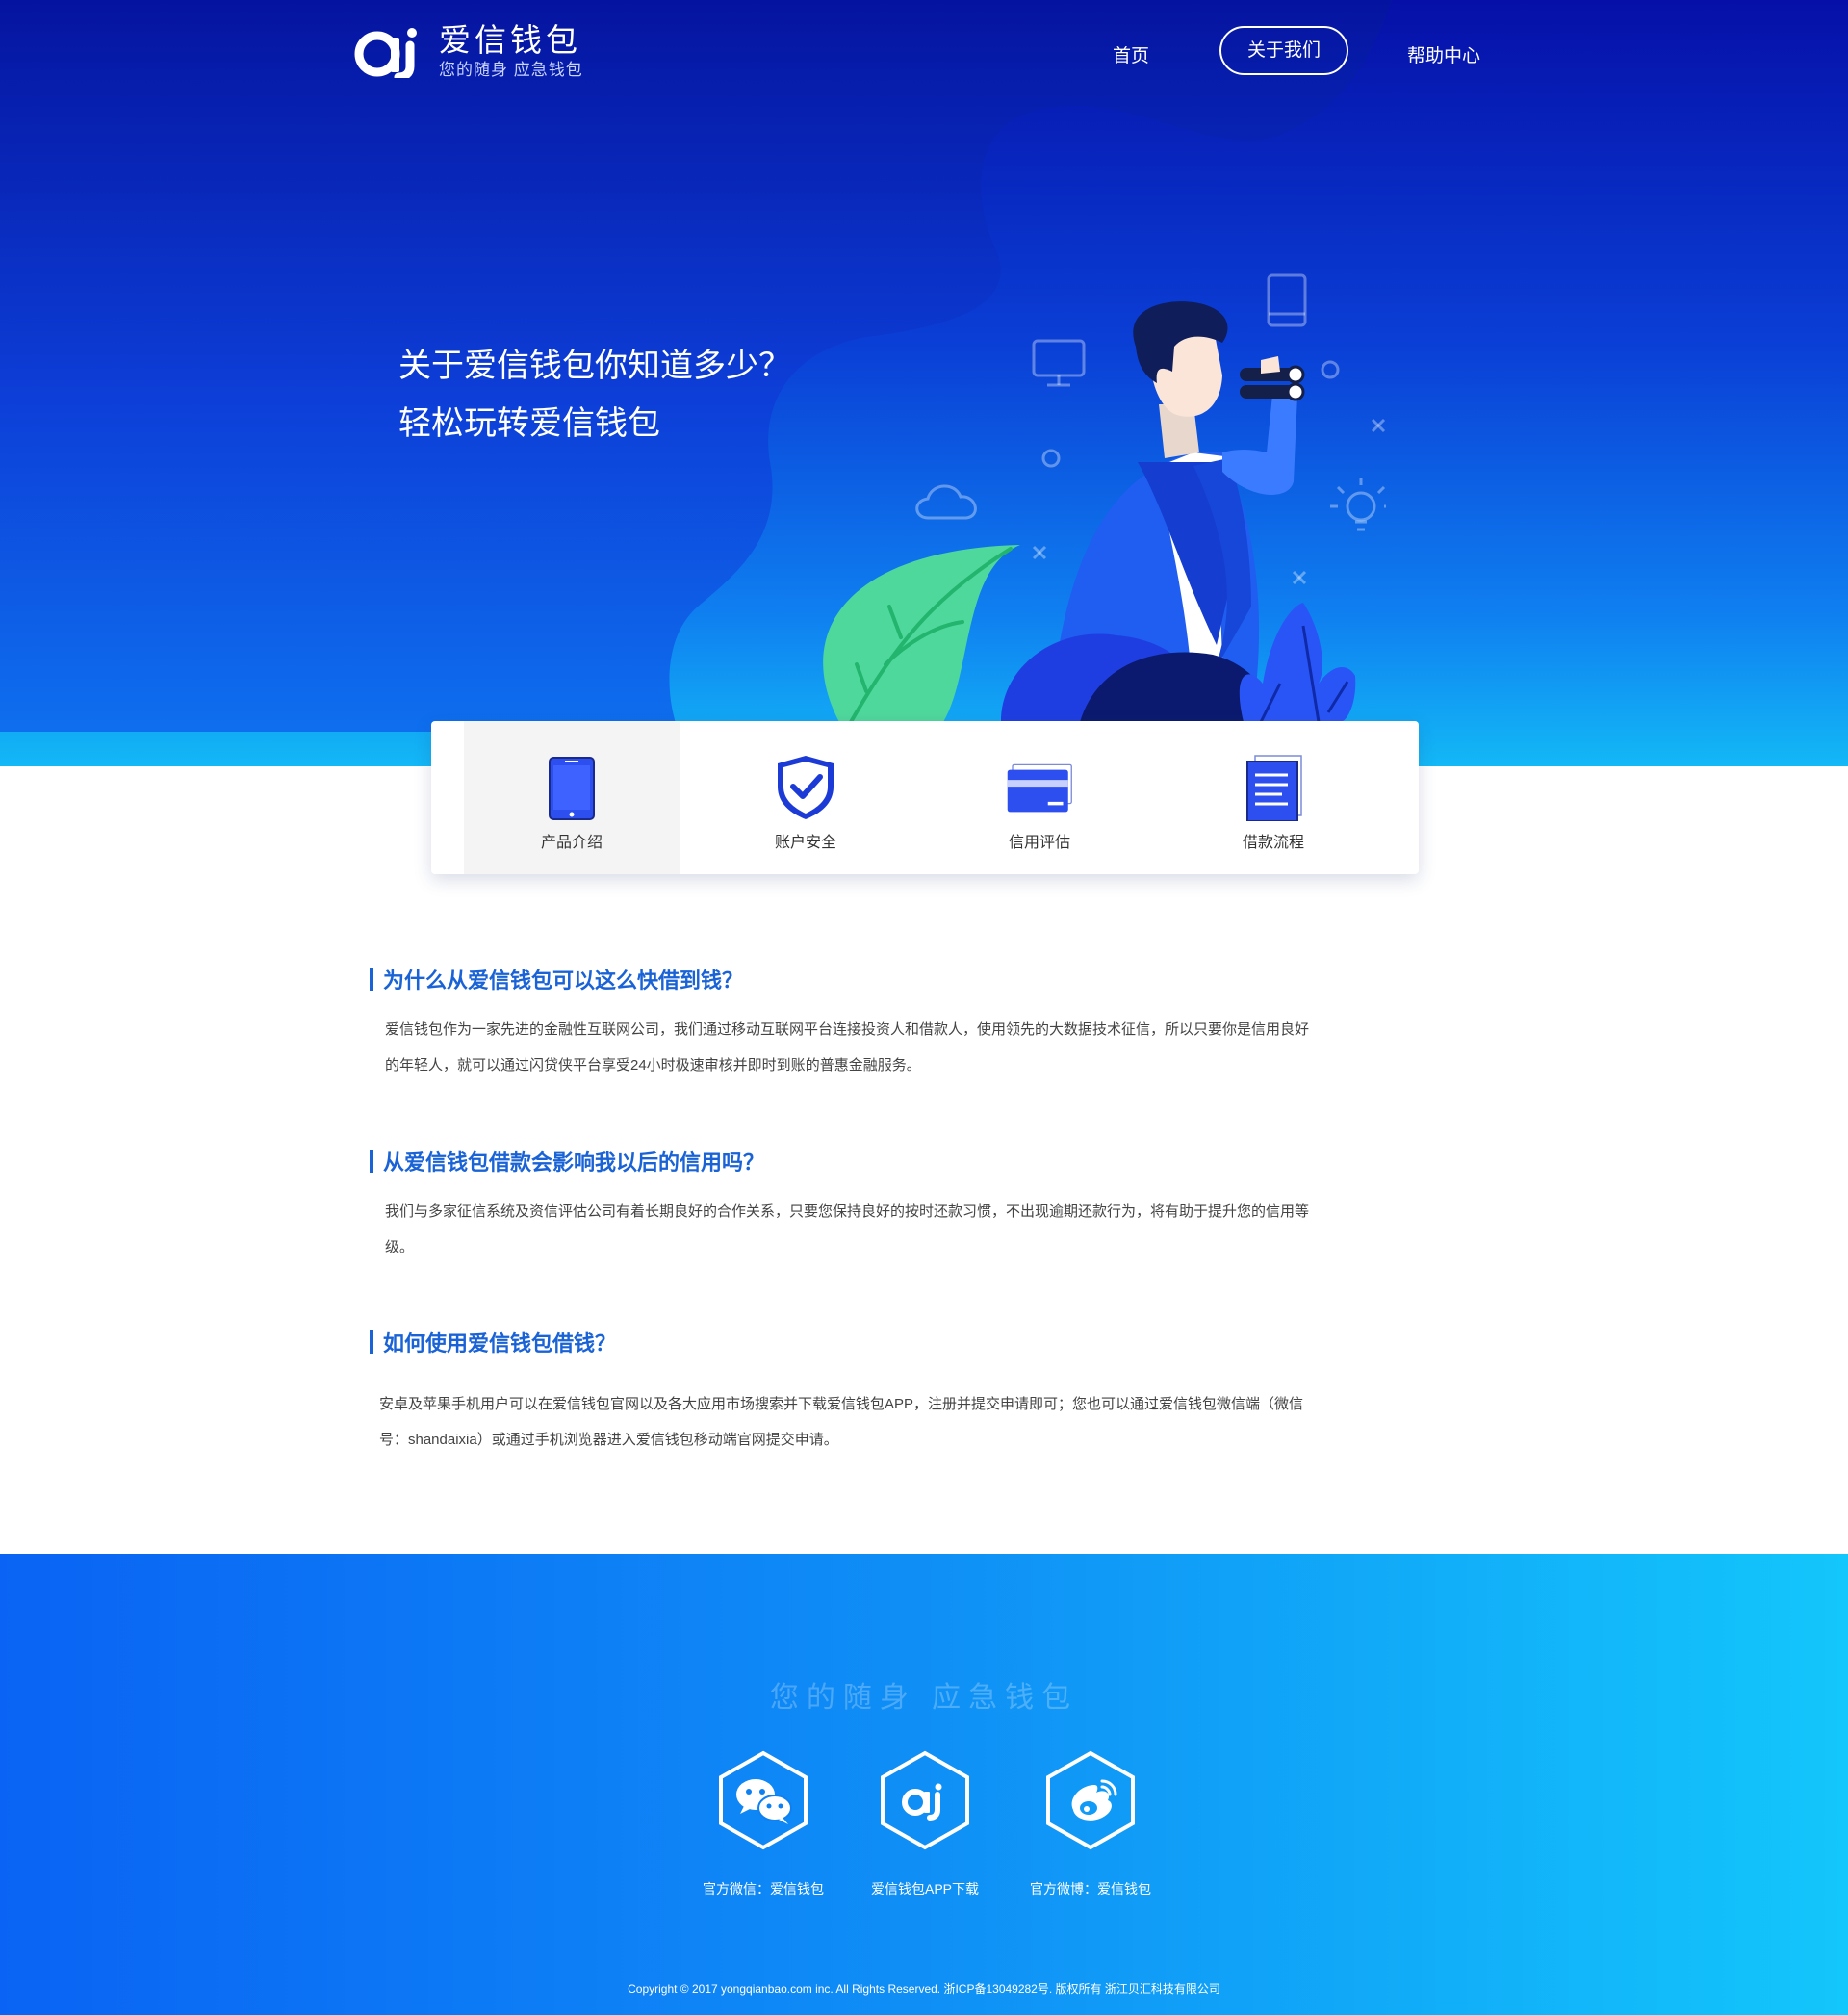  What do you see at coordinates (851, 980) in the screenshot?
I see `faq-question: 为什么从爱信钱包可以这么快借到钱？` at bounding box center [851, 980].